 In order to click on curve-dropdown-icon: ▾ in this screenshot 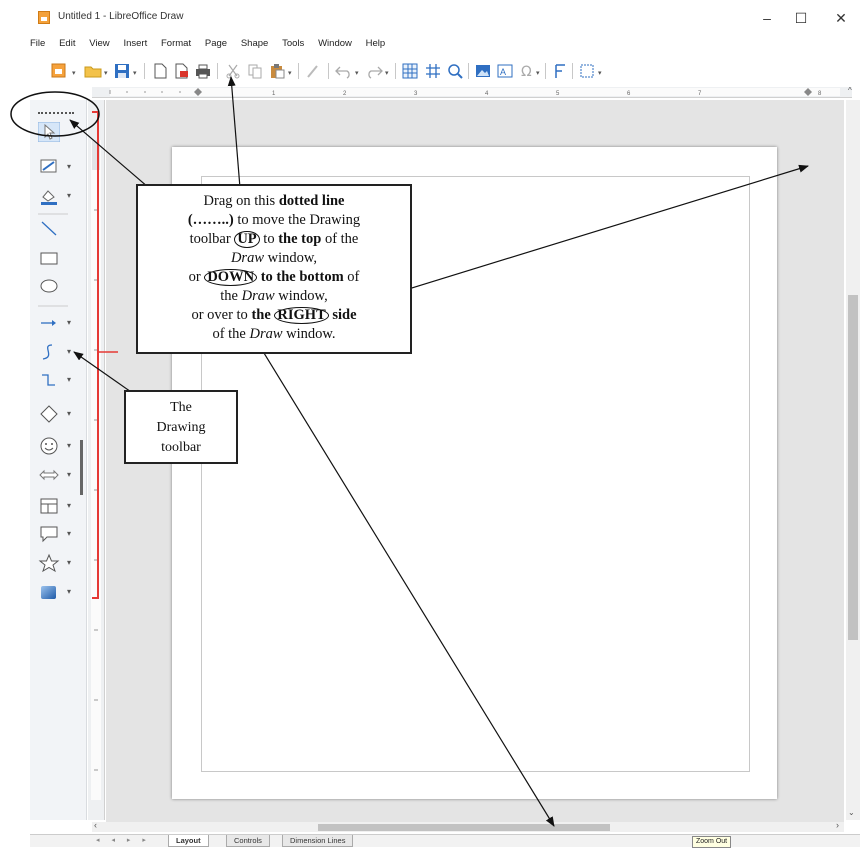, I will do `click(69, 351)`.